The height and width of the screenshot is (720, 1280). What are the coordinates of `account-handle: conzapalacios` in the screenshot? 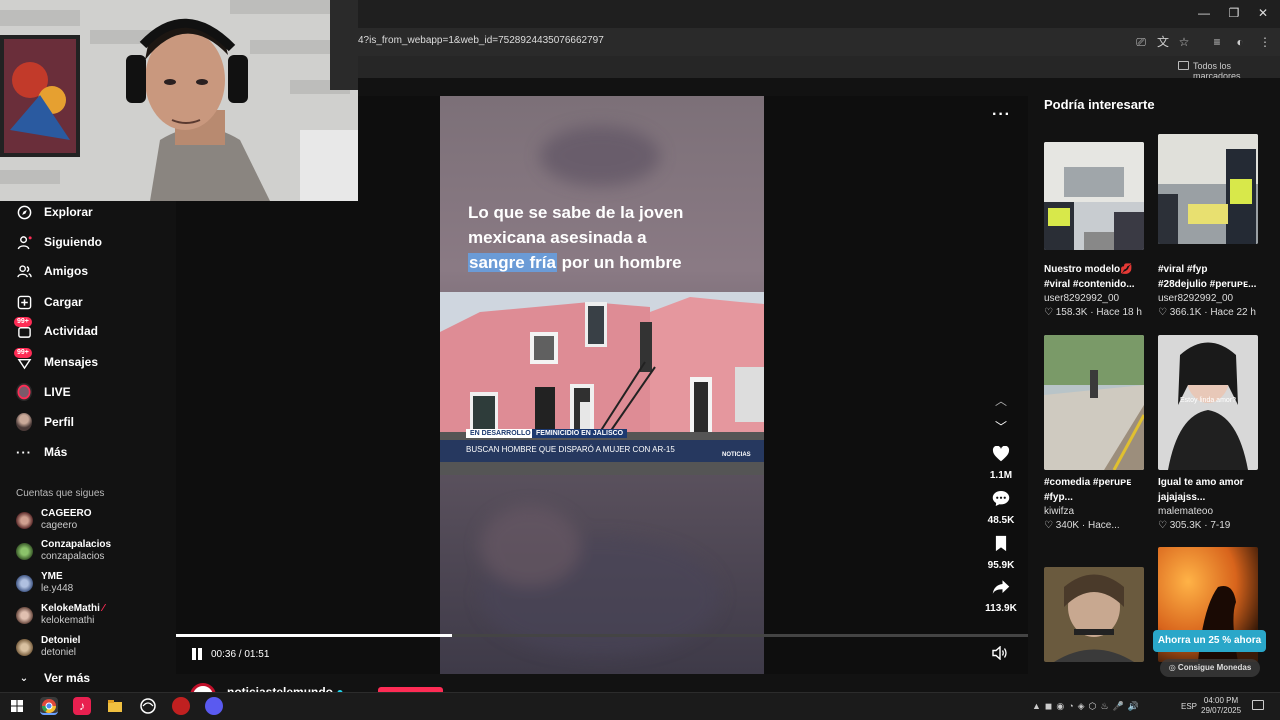 It's located at (73, 556).